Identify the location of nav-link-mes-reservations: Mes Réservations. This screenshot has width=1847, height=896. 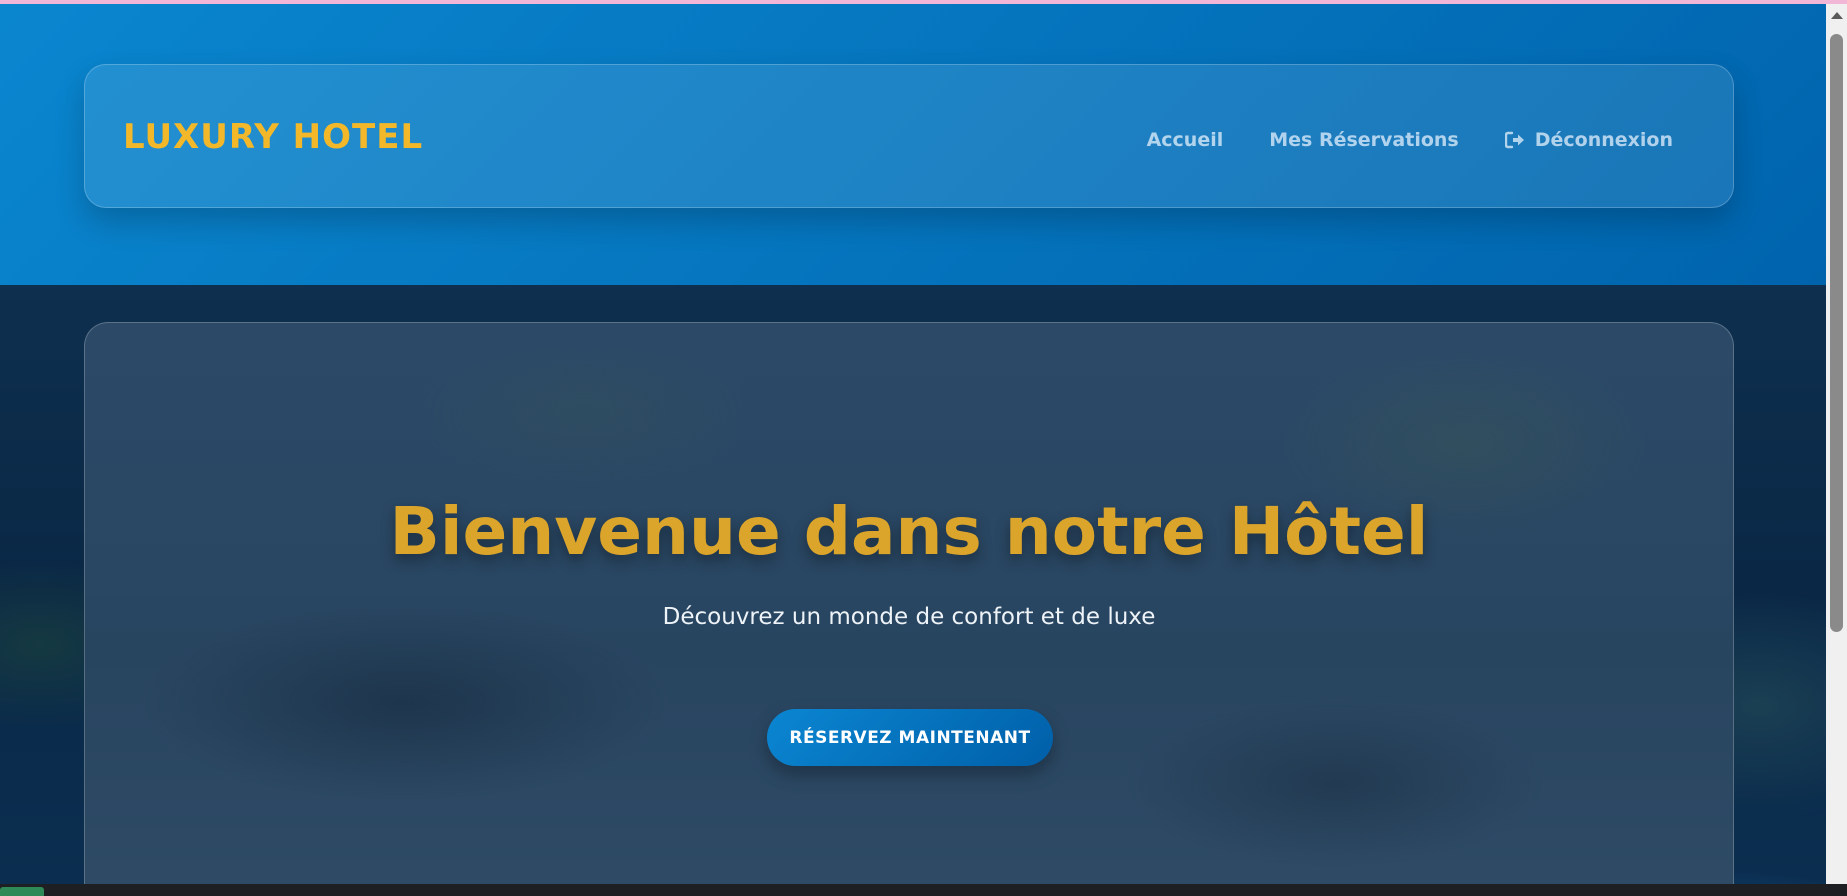
(1364, 140).